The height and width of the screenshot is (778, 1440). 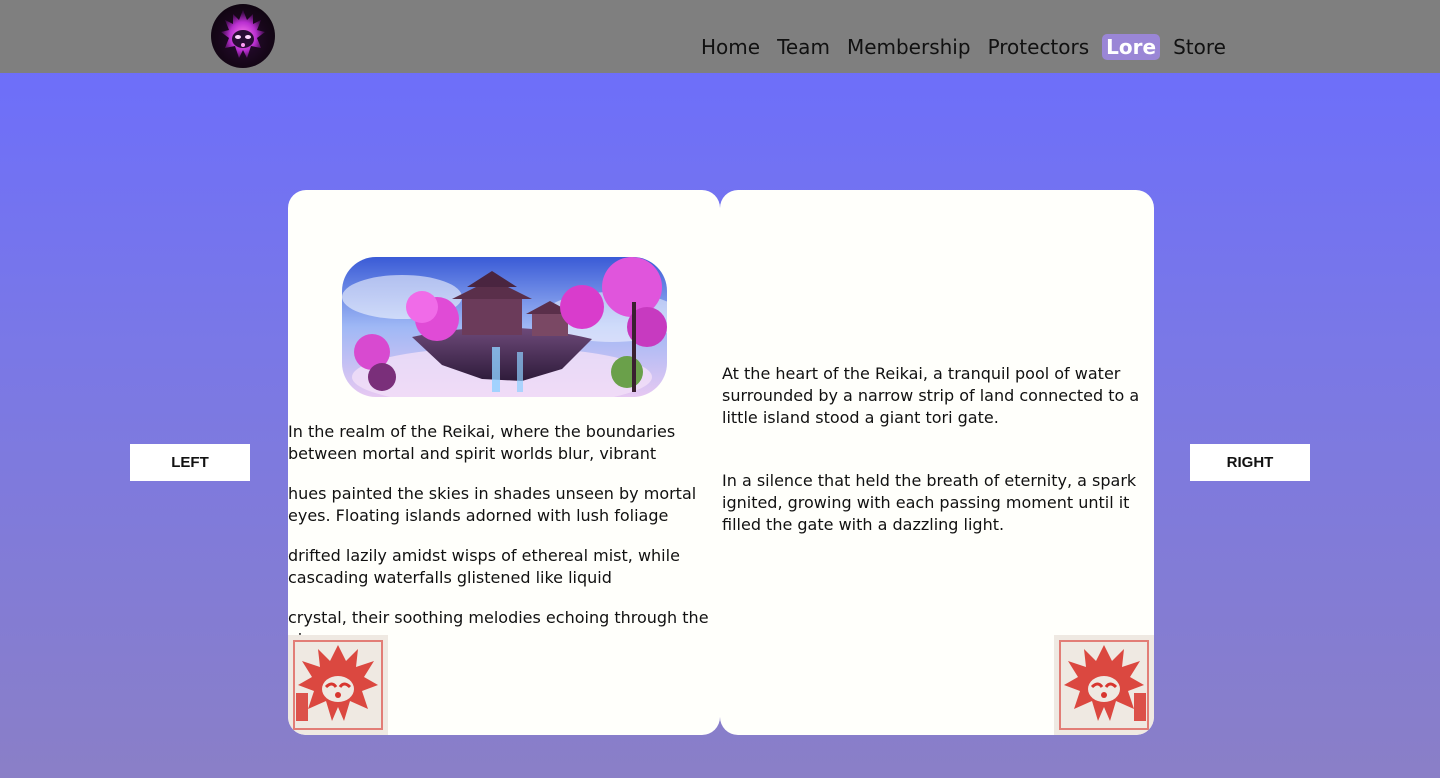 What do you see at coordinates (1199, 47) in the screenshot?
I see `nav-item-store: Store` at bounding box center [1199, 47].